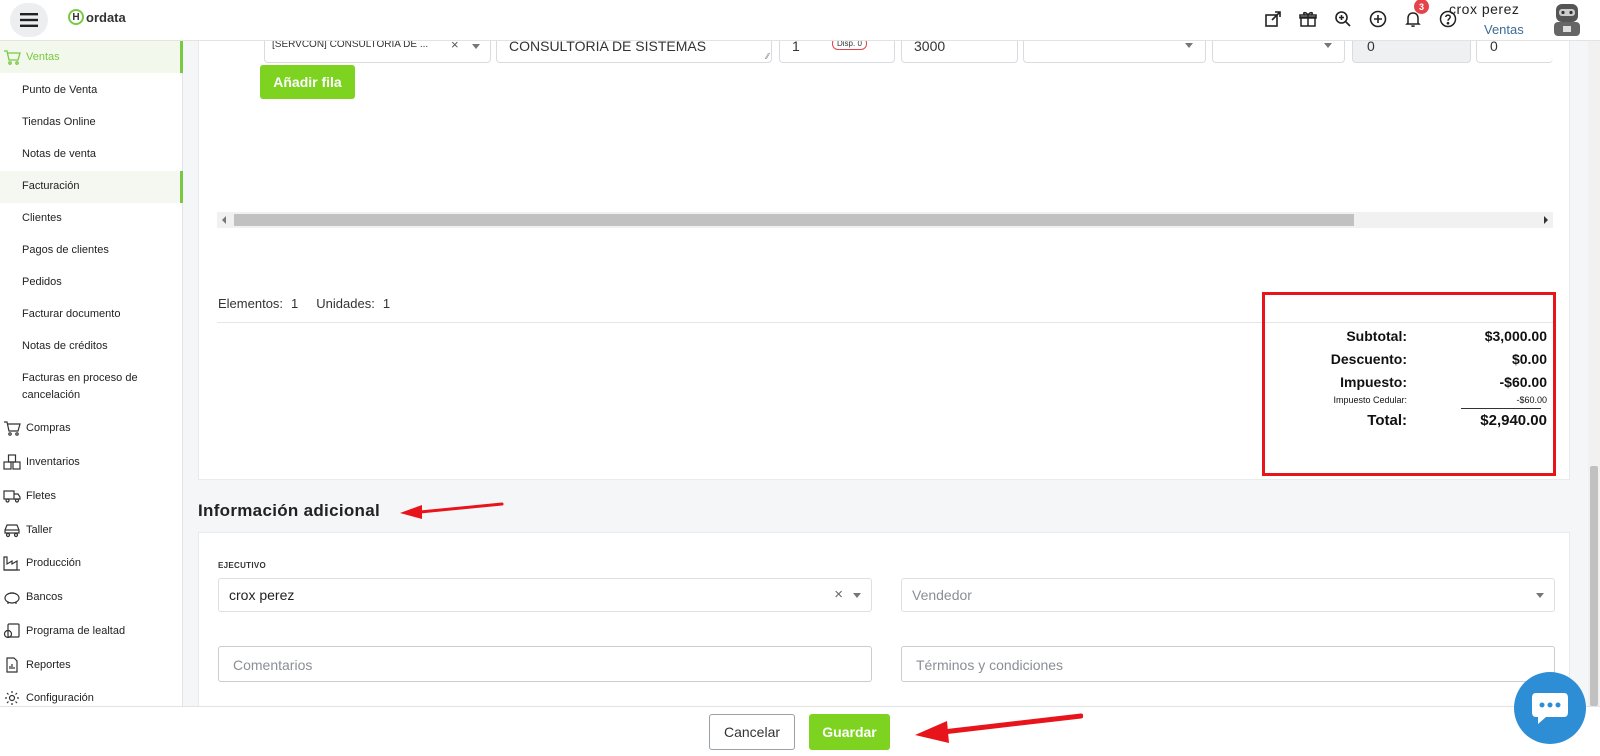 This screenshot has width=1600, height=756. What do you see at coordinates (12, 530) in the screenshot?
I see `car-icon` at bounding box center [12, 530].